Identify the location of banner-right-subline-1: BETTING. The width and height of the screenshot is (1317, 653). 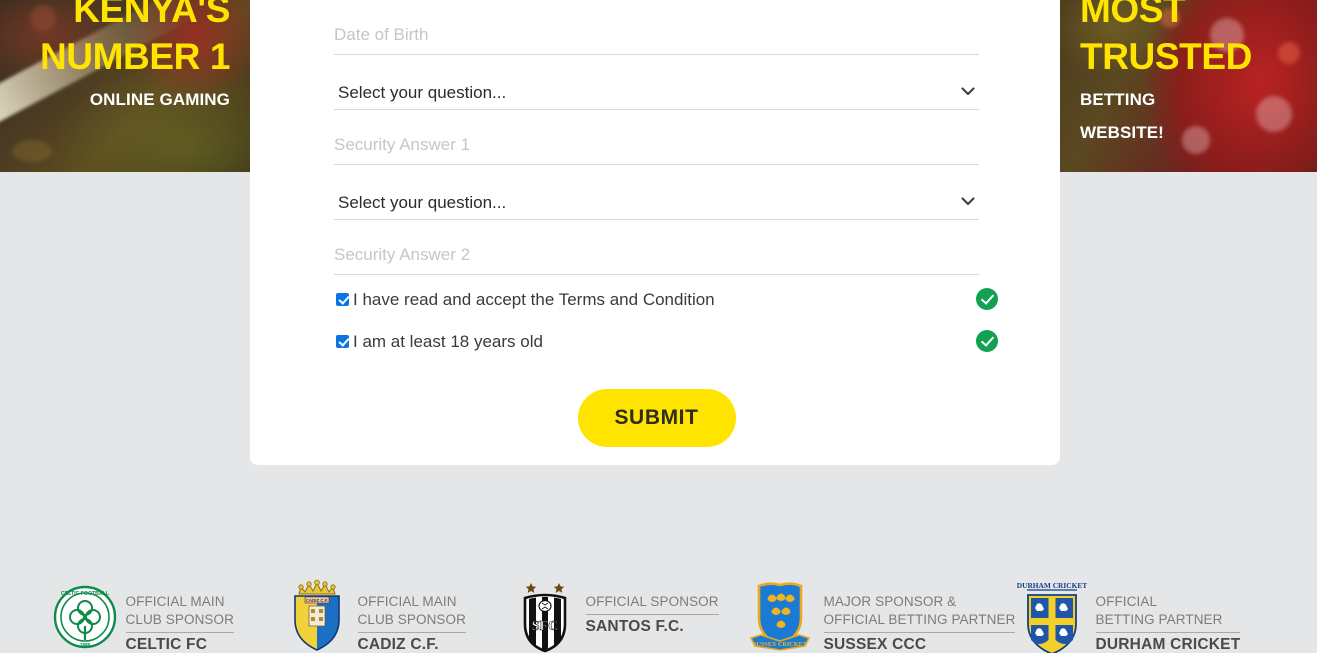
(1118, 99).